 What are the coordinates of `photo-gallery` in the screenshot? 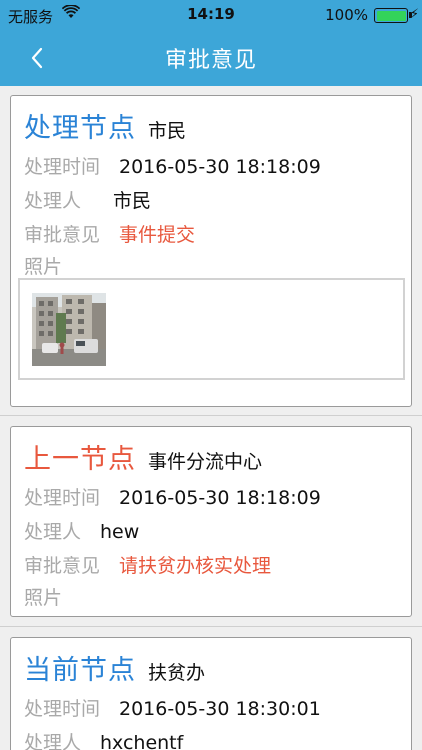 It's located at (211, 329).